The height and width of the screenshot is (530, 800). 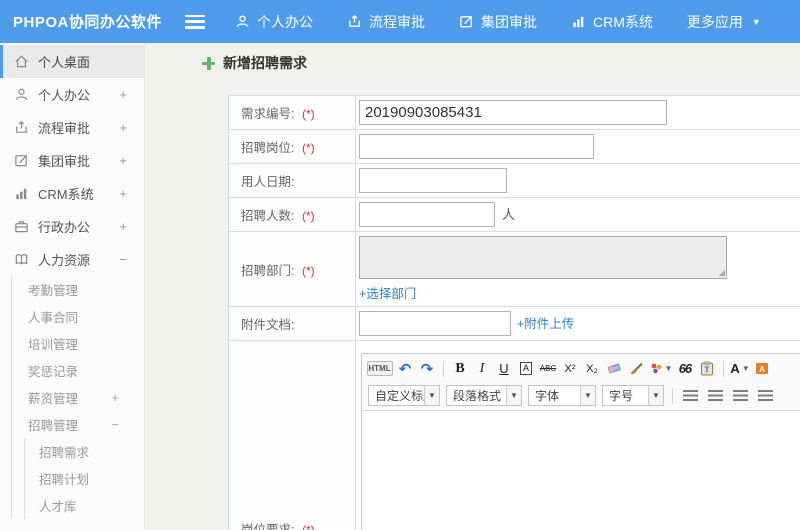 I want to click on sidebar-item-hr: 人力资源 −, so click(x=72, y=259).